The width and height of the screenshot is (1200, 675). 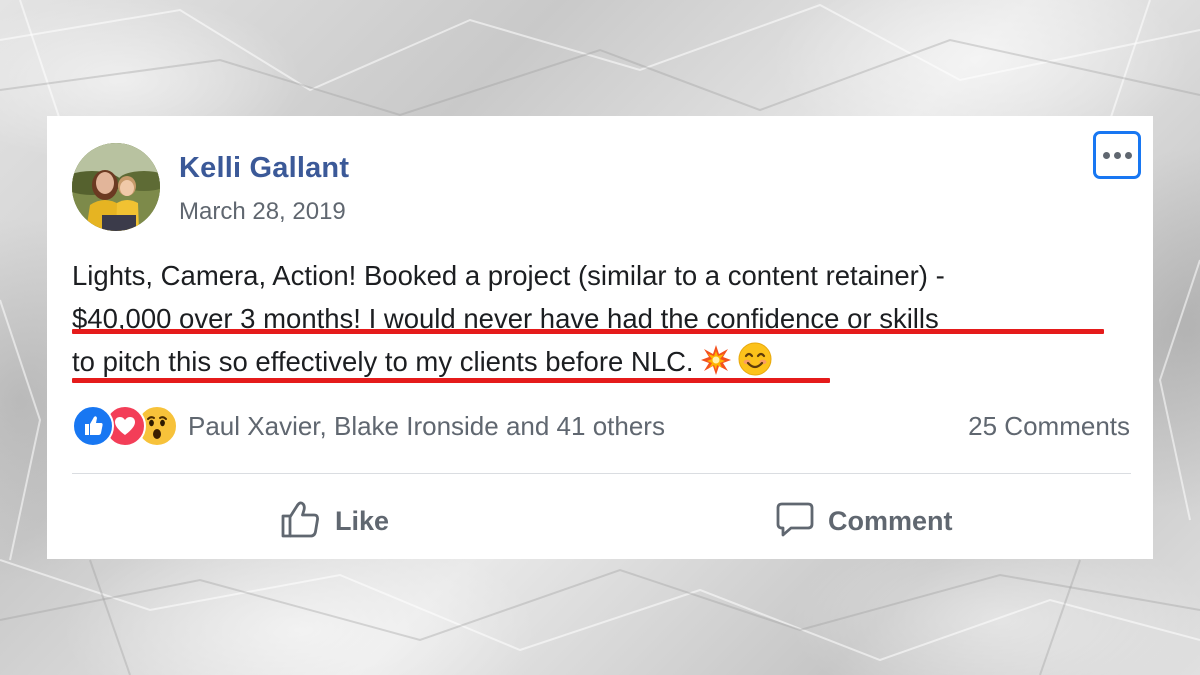 What do you see at coordinates (601, 473) in the screenshot?
I see `actions-divider` at bounding box center [601, 473].